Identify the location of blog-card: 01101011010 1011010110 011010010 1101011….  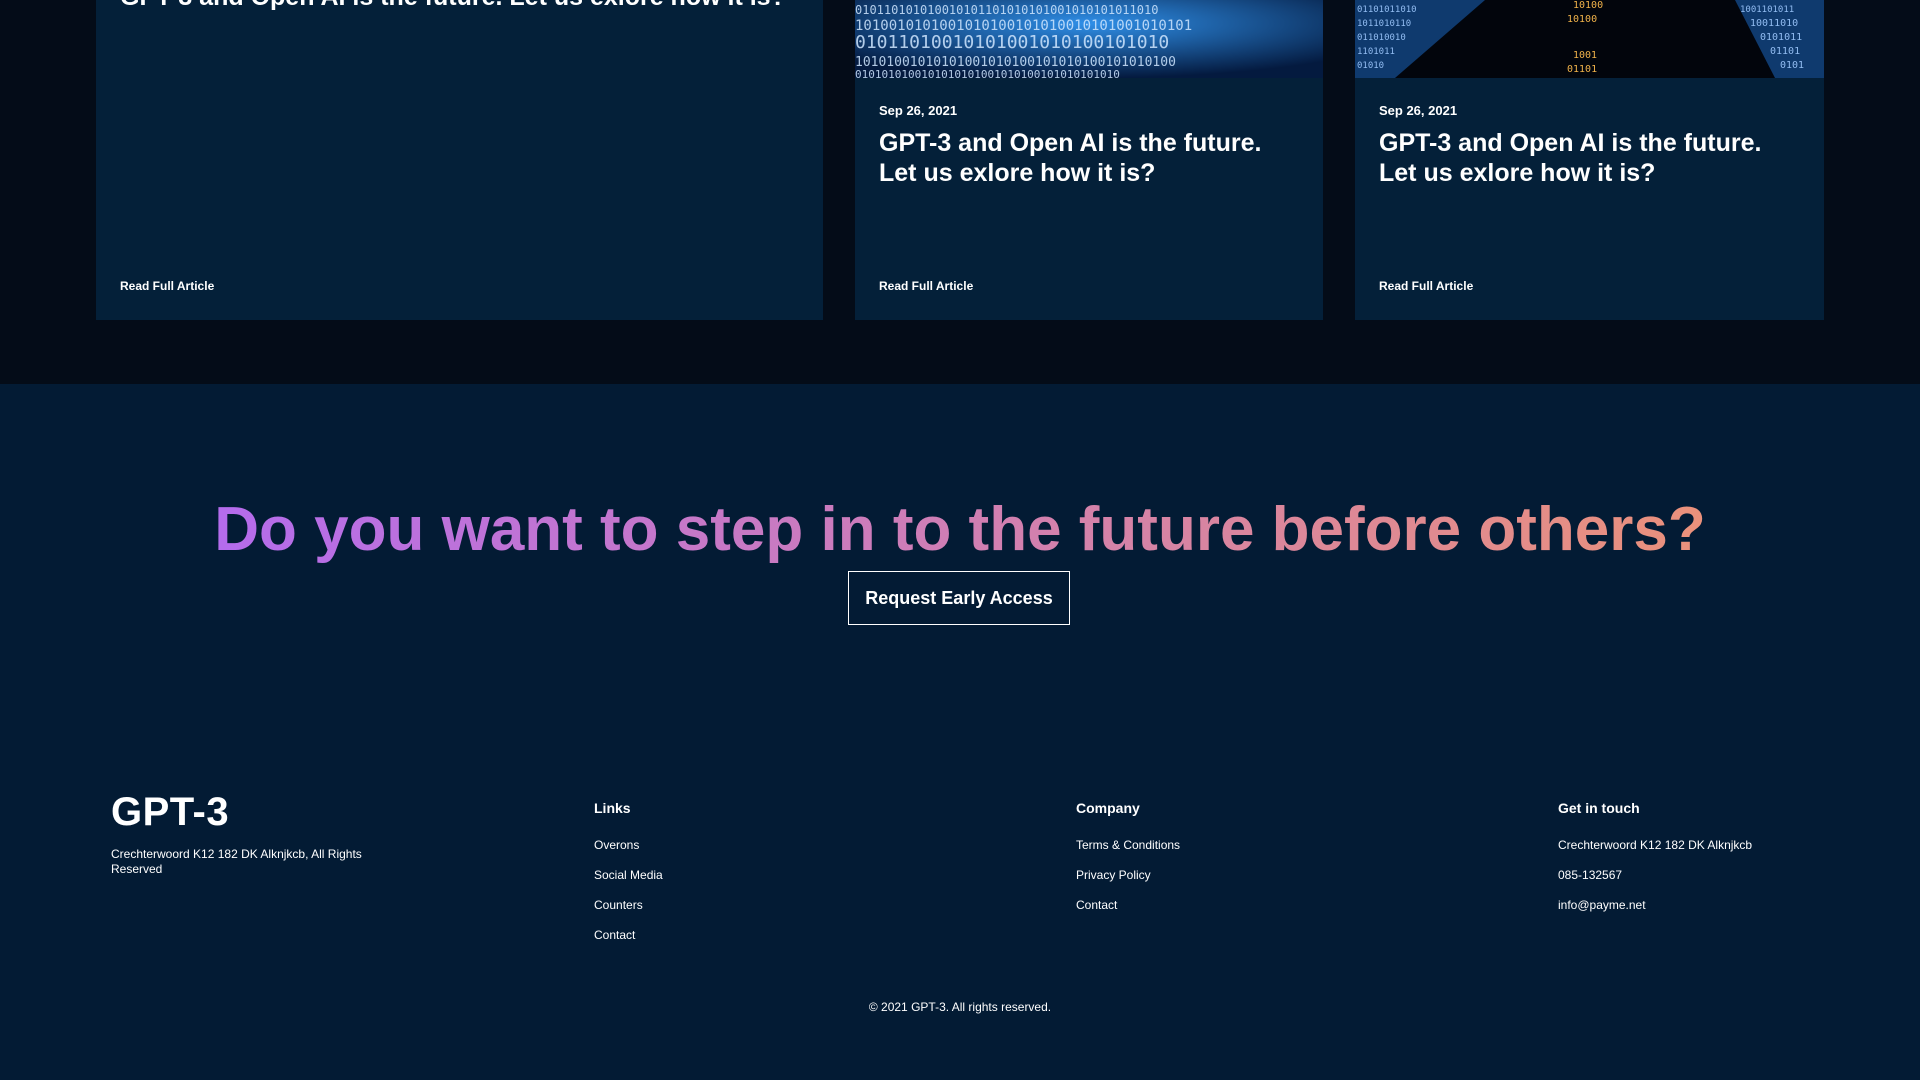
(1589, 160).